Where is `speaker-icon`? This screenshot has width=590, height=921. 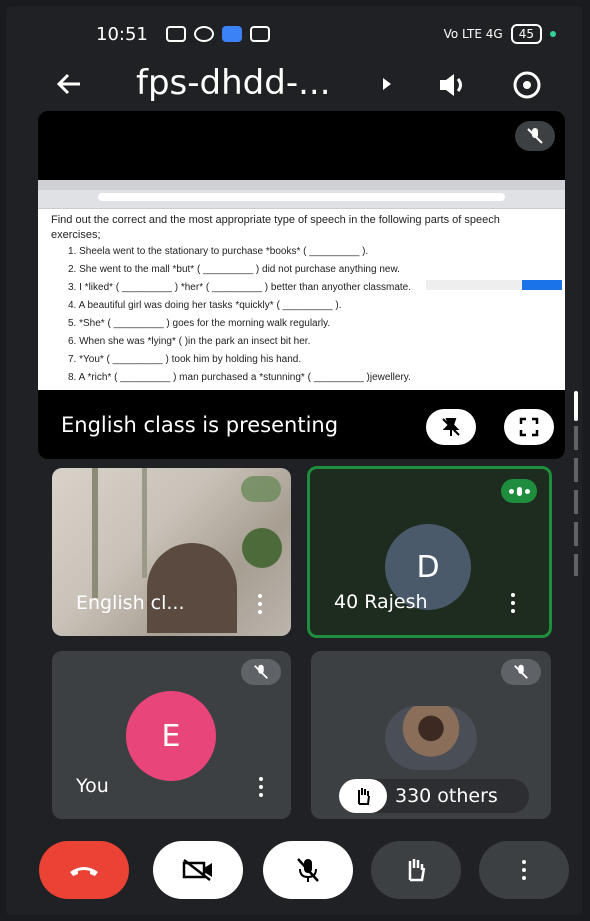
speaker-icon is located at coordinates (452, 85).